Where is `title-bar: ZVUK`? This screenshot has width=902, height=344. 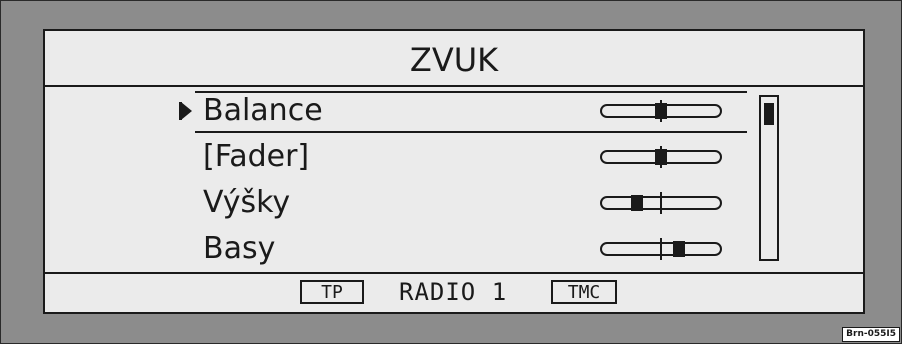 title-bar: ZVUK is located at coordinates (454, 59).